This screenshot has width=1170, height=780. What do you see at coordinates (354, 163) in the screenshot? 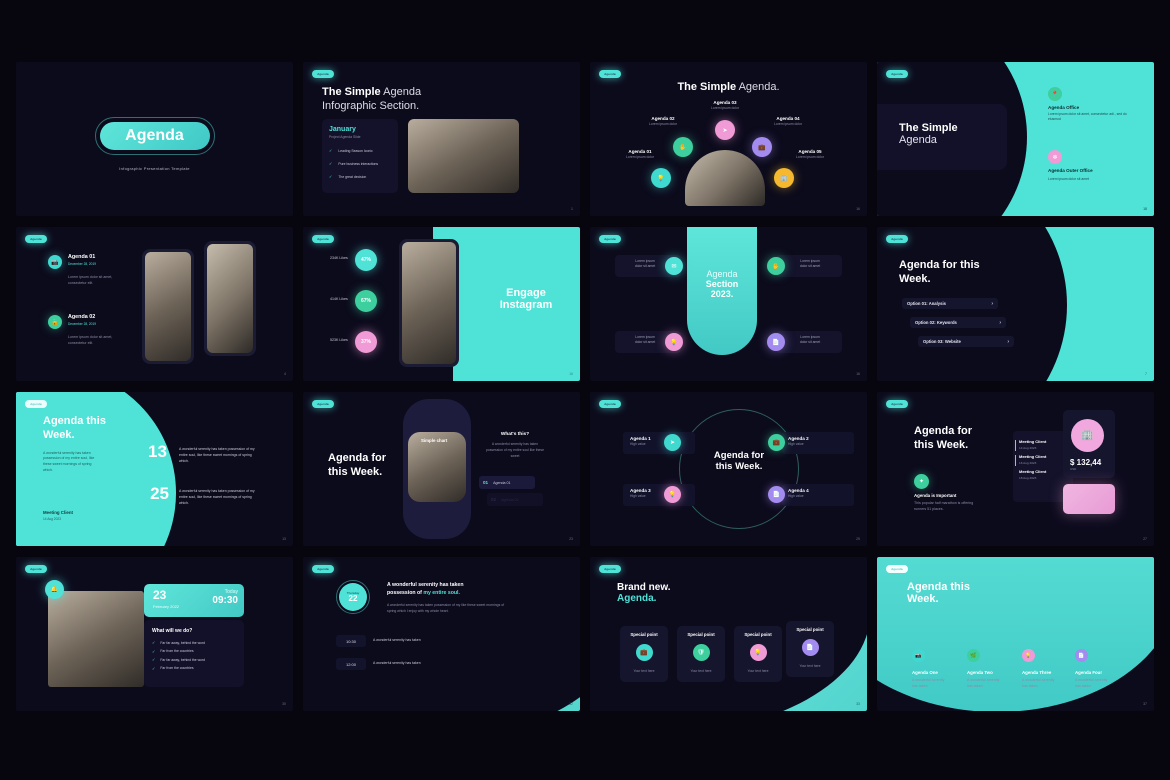
I see `january-item: ✓ Pure business interactions` at bounding box center [354, 163].